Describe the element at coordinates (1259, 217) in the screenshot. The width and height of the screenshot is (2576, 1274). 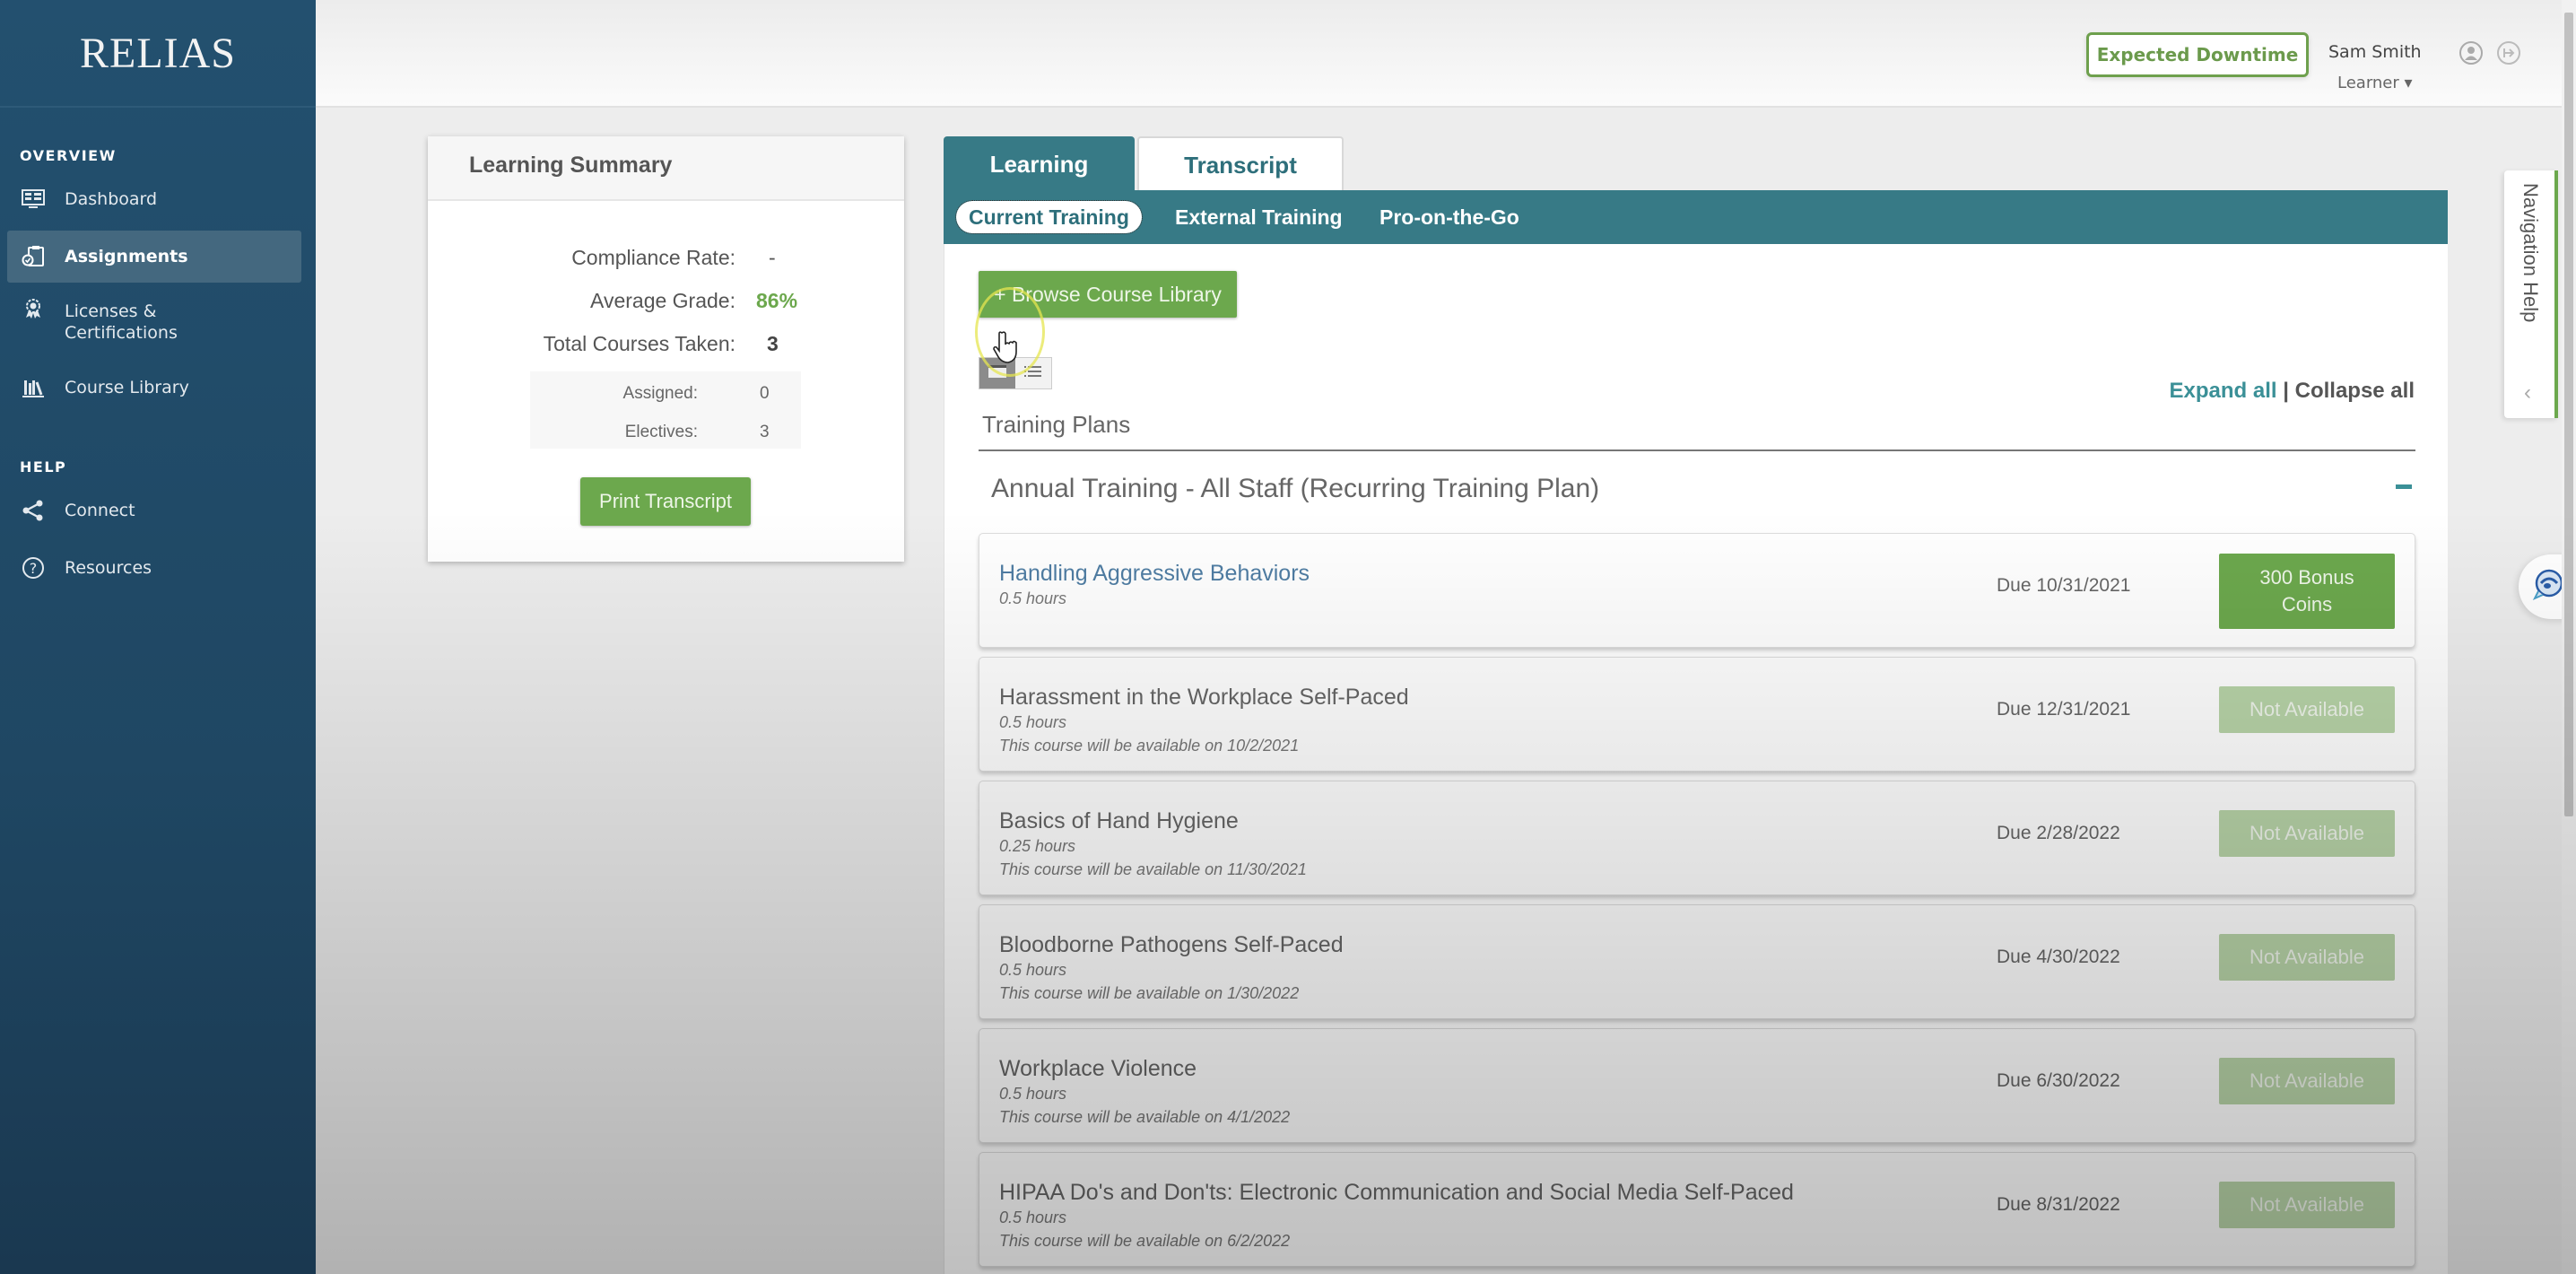
I see `subnav-external-training: External Training` at that location.